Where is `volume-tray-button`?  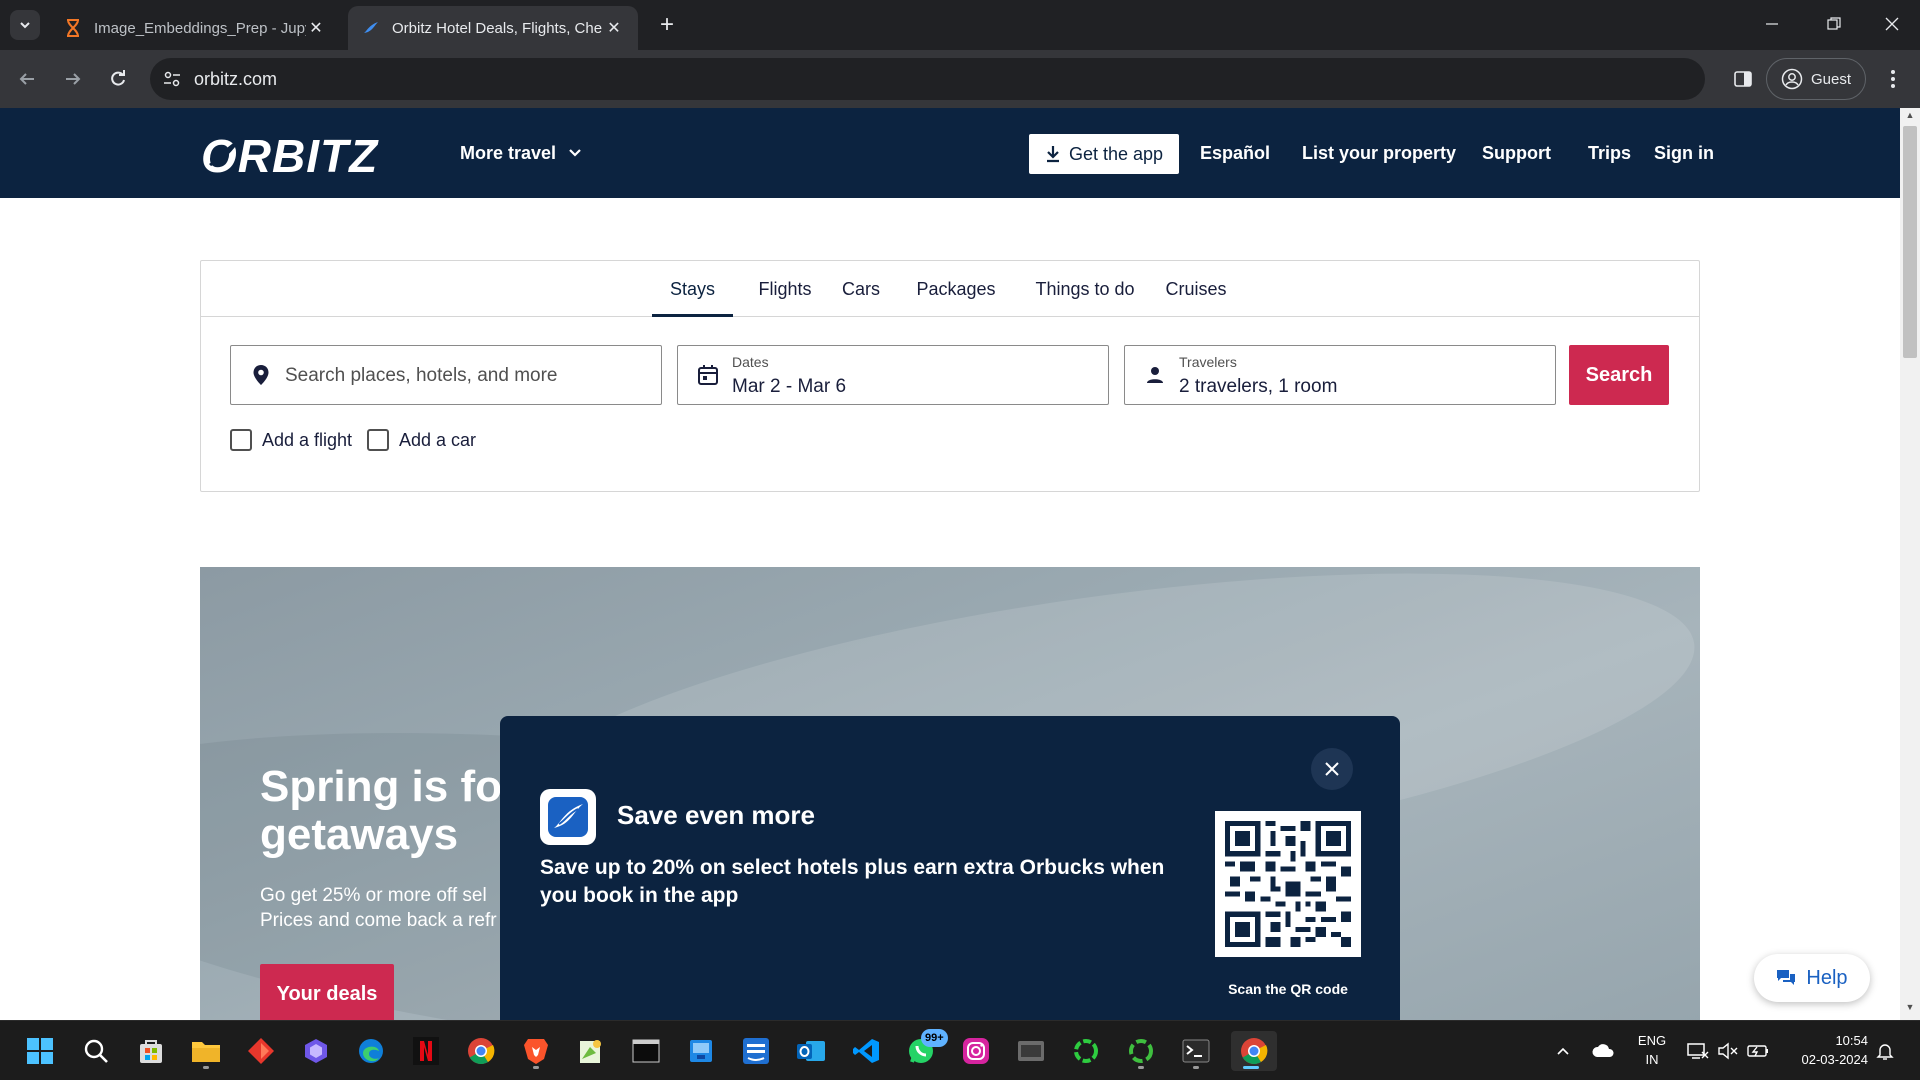
volume-tray-button is located at coordinates (1728, 1050).